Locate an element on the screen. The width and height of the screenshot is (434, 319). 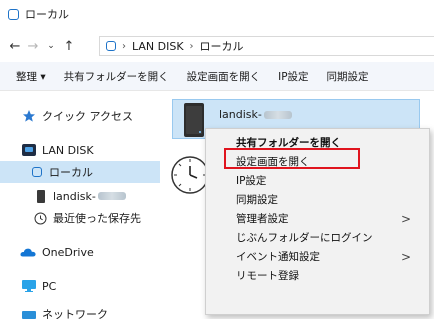
breadcrumb-lan-disk: LAN DISK is located at coordinates (158, 46).